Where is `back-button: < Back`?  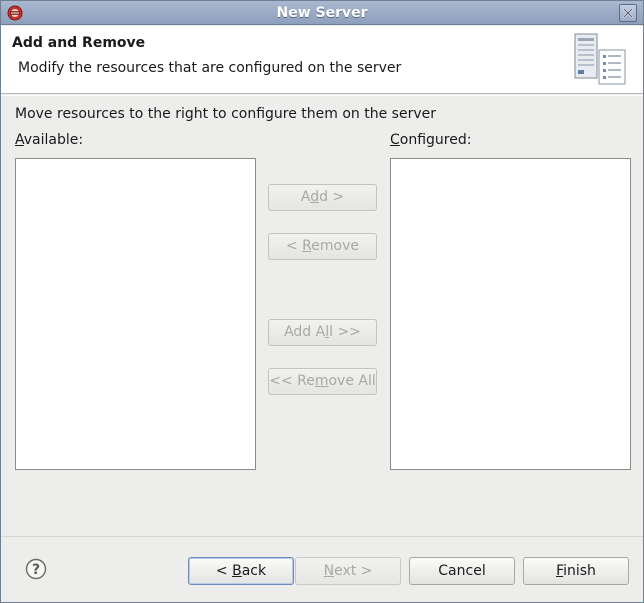 back-button: < Back is located at coordinates (241, 571).